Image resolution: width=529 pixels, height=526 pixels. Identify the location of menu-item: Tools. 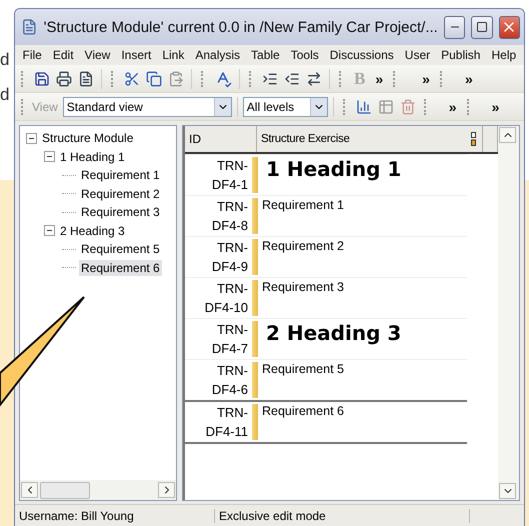
(304, 55).